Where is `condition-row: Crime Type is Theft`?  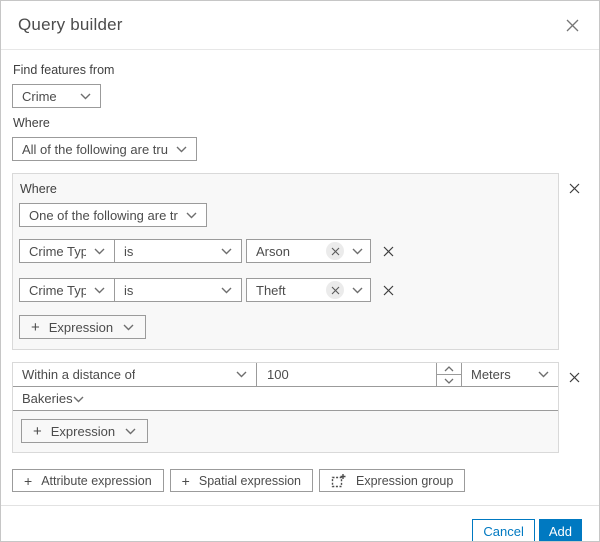
condition-row: Crime Type is Theft is located at coordinates (285, 290).